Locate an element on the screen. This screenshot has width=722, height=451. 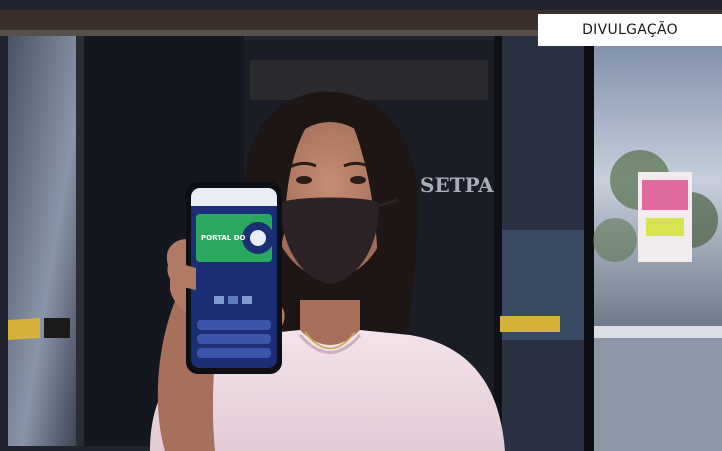
phone-screen-title: PORTAL DO is located at coordinates (223, 238).